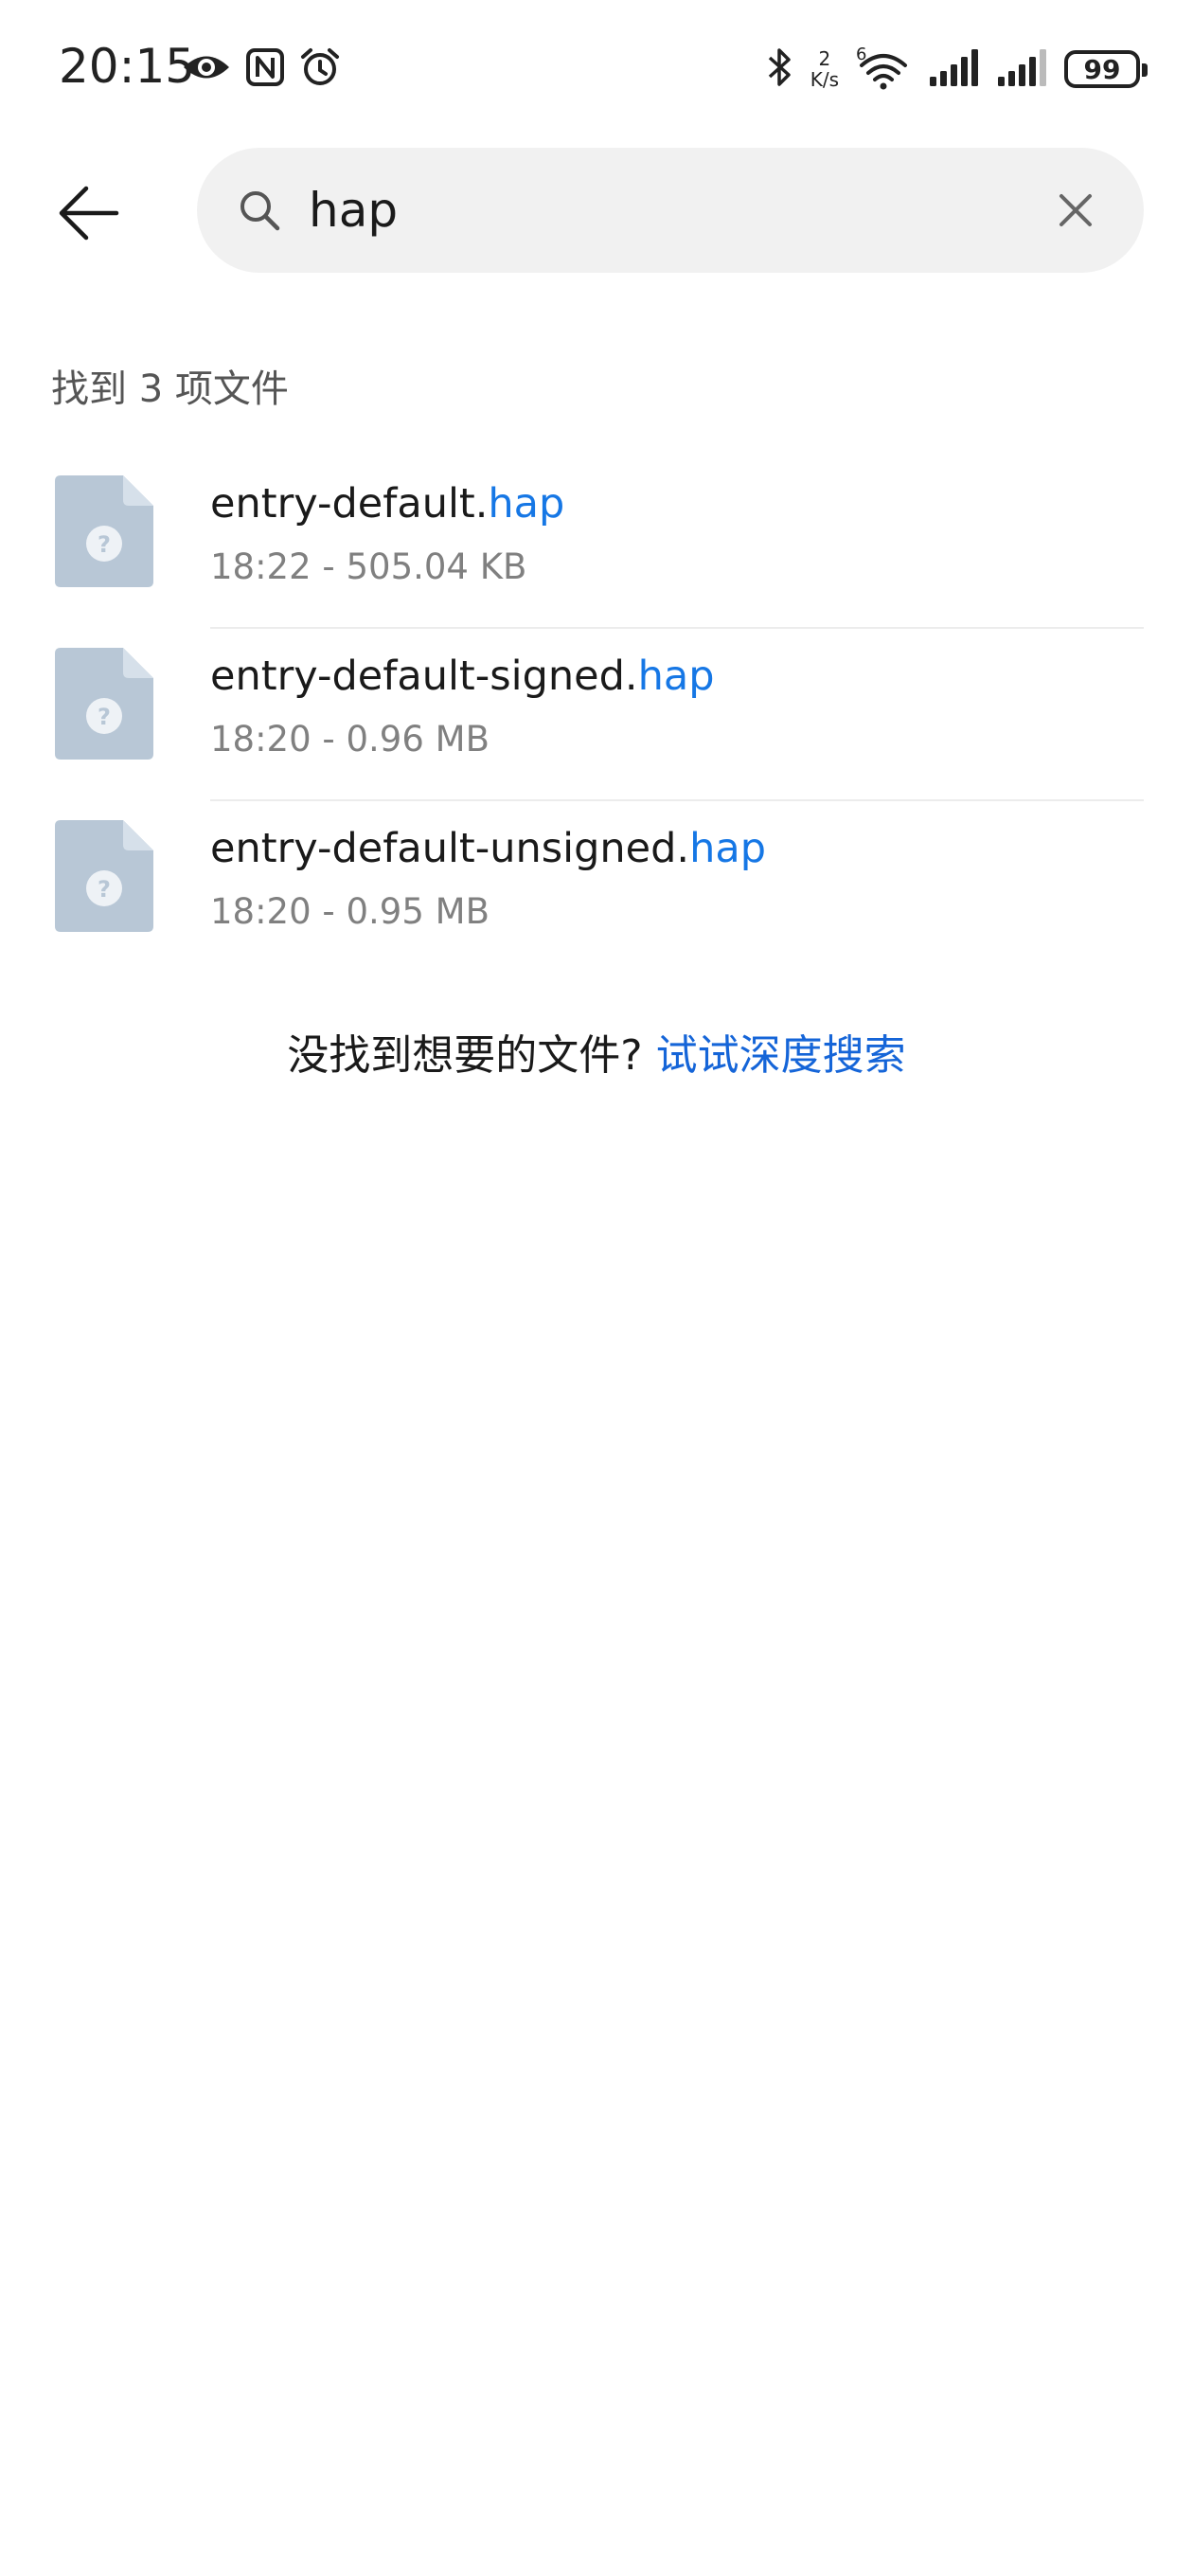  I want to click on list-item: ? entry-default.hap 18:22 - 505.04 KB, so click(596, 542).